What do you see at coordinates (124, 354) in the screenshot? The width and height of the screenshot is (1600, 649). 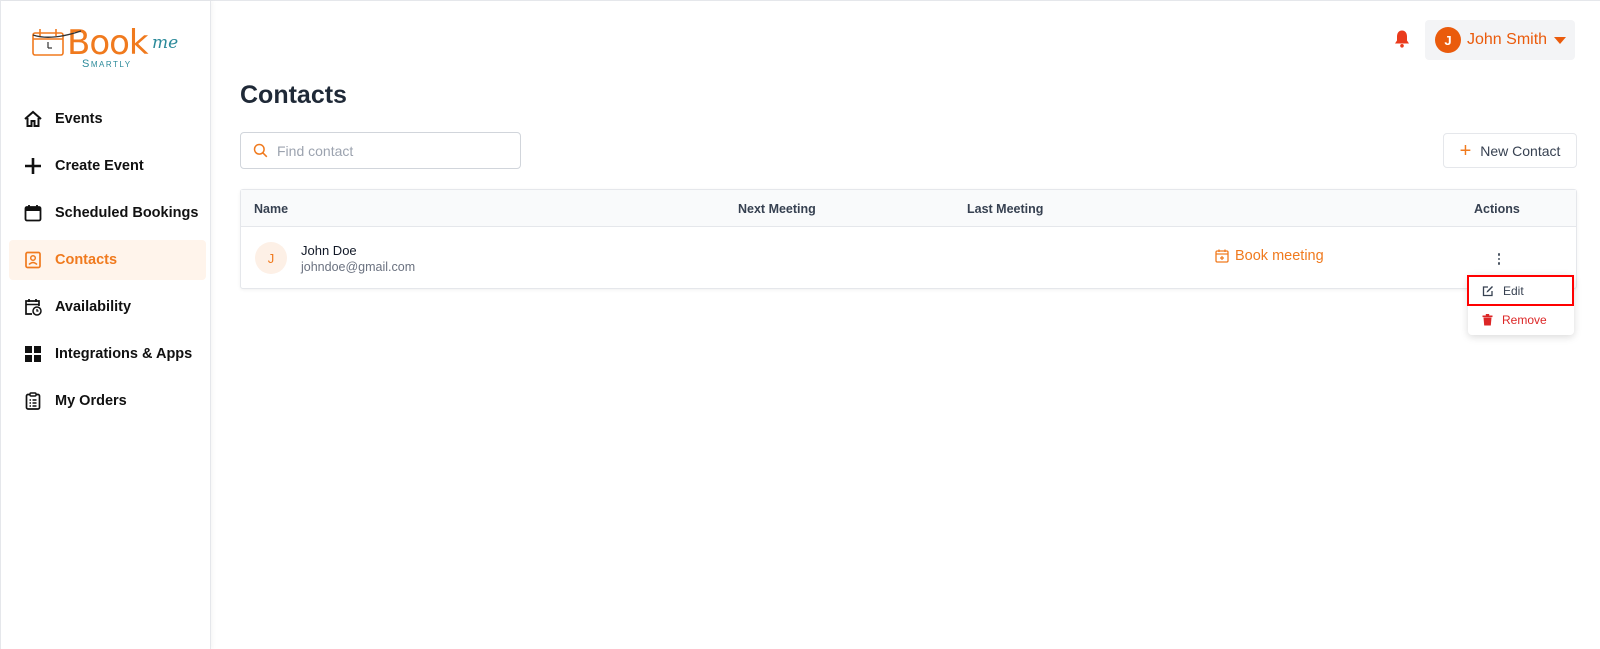 I see `sidebar-item-label: Integrations & Apps` at bounding box center [124, 354].